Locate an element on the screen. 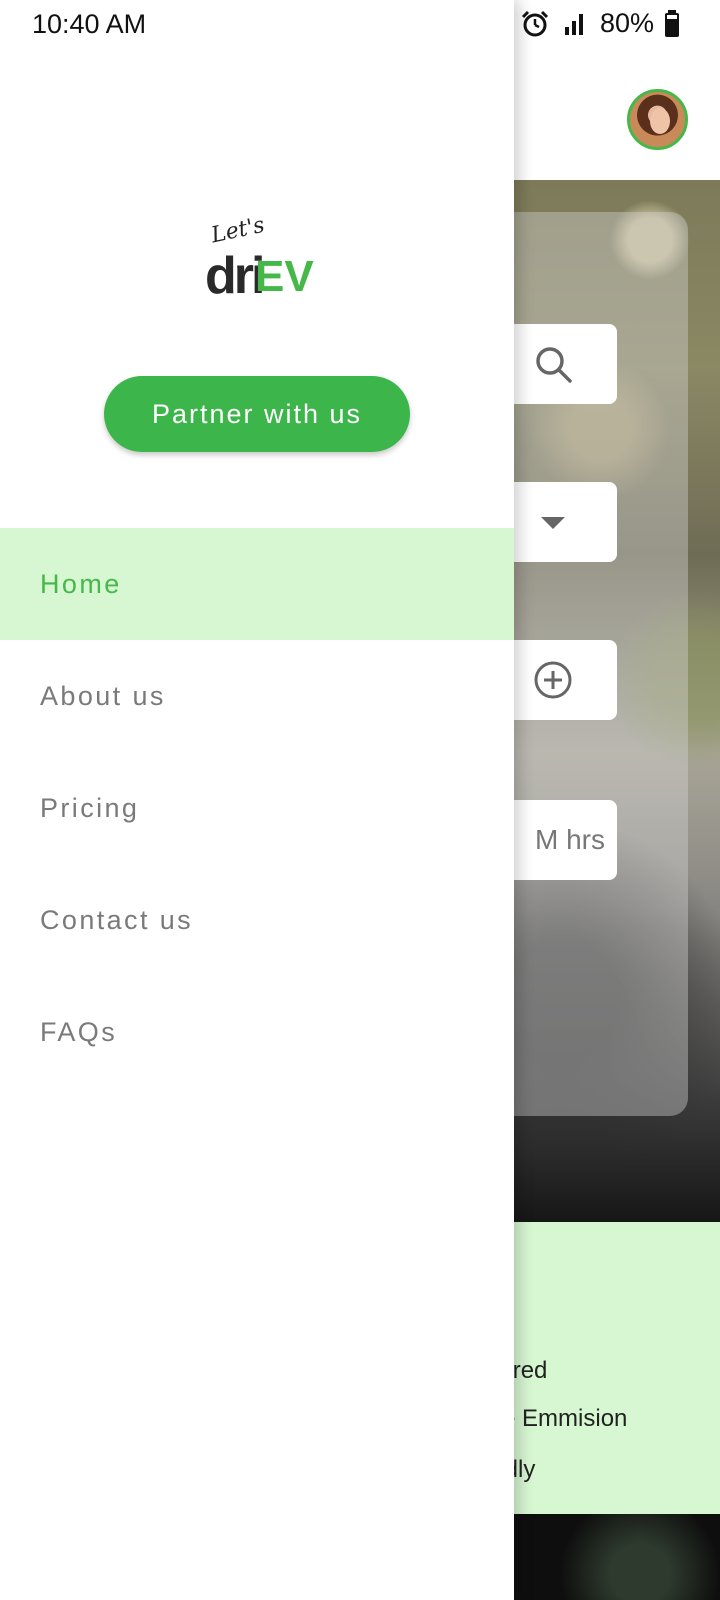  alarm-icon is located at coordinates (535, 23).